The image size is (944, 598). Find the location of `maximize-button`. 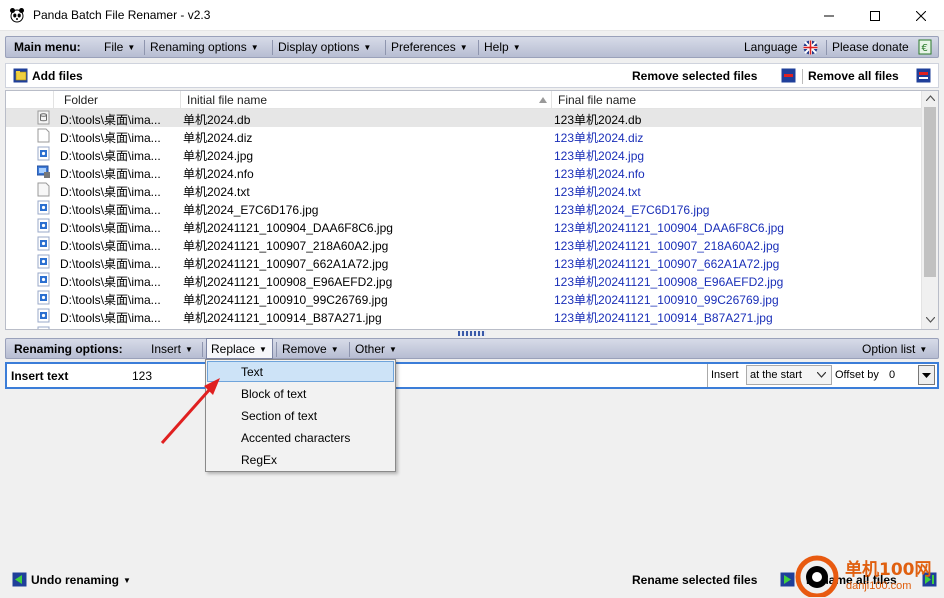

maximize-button is located at coordinates (875, 15).